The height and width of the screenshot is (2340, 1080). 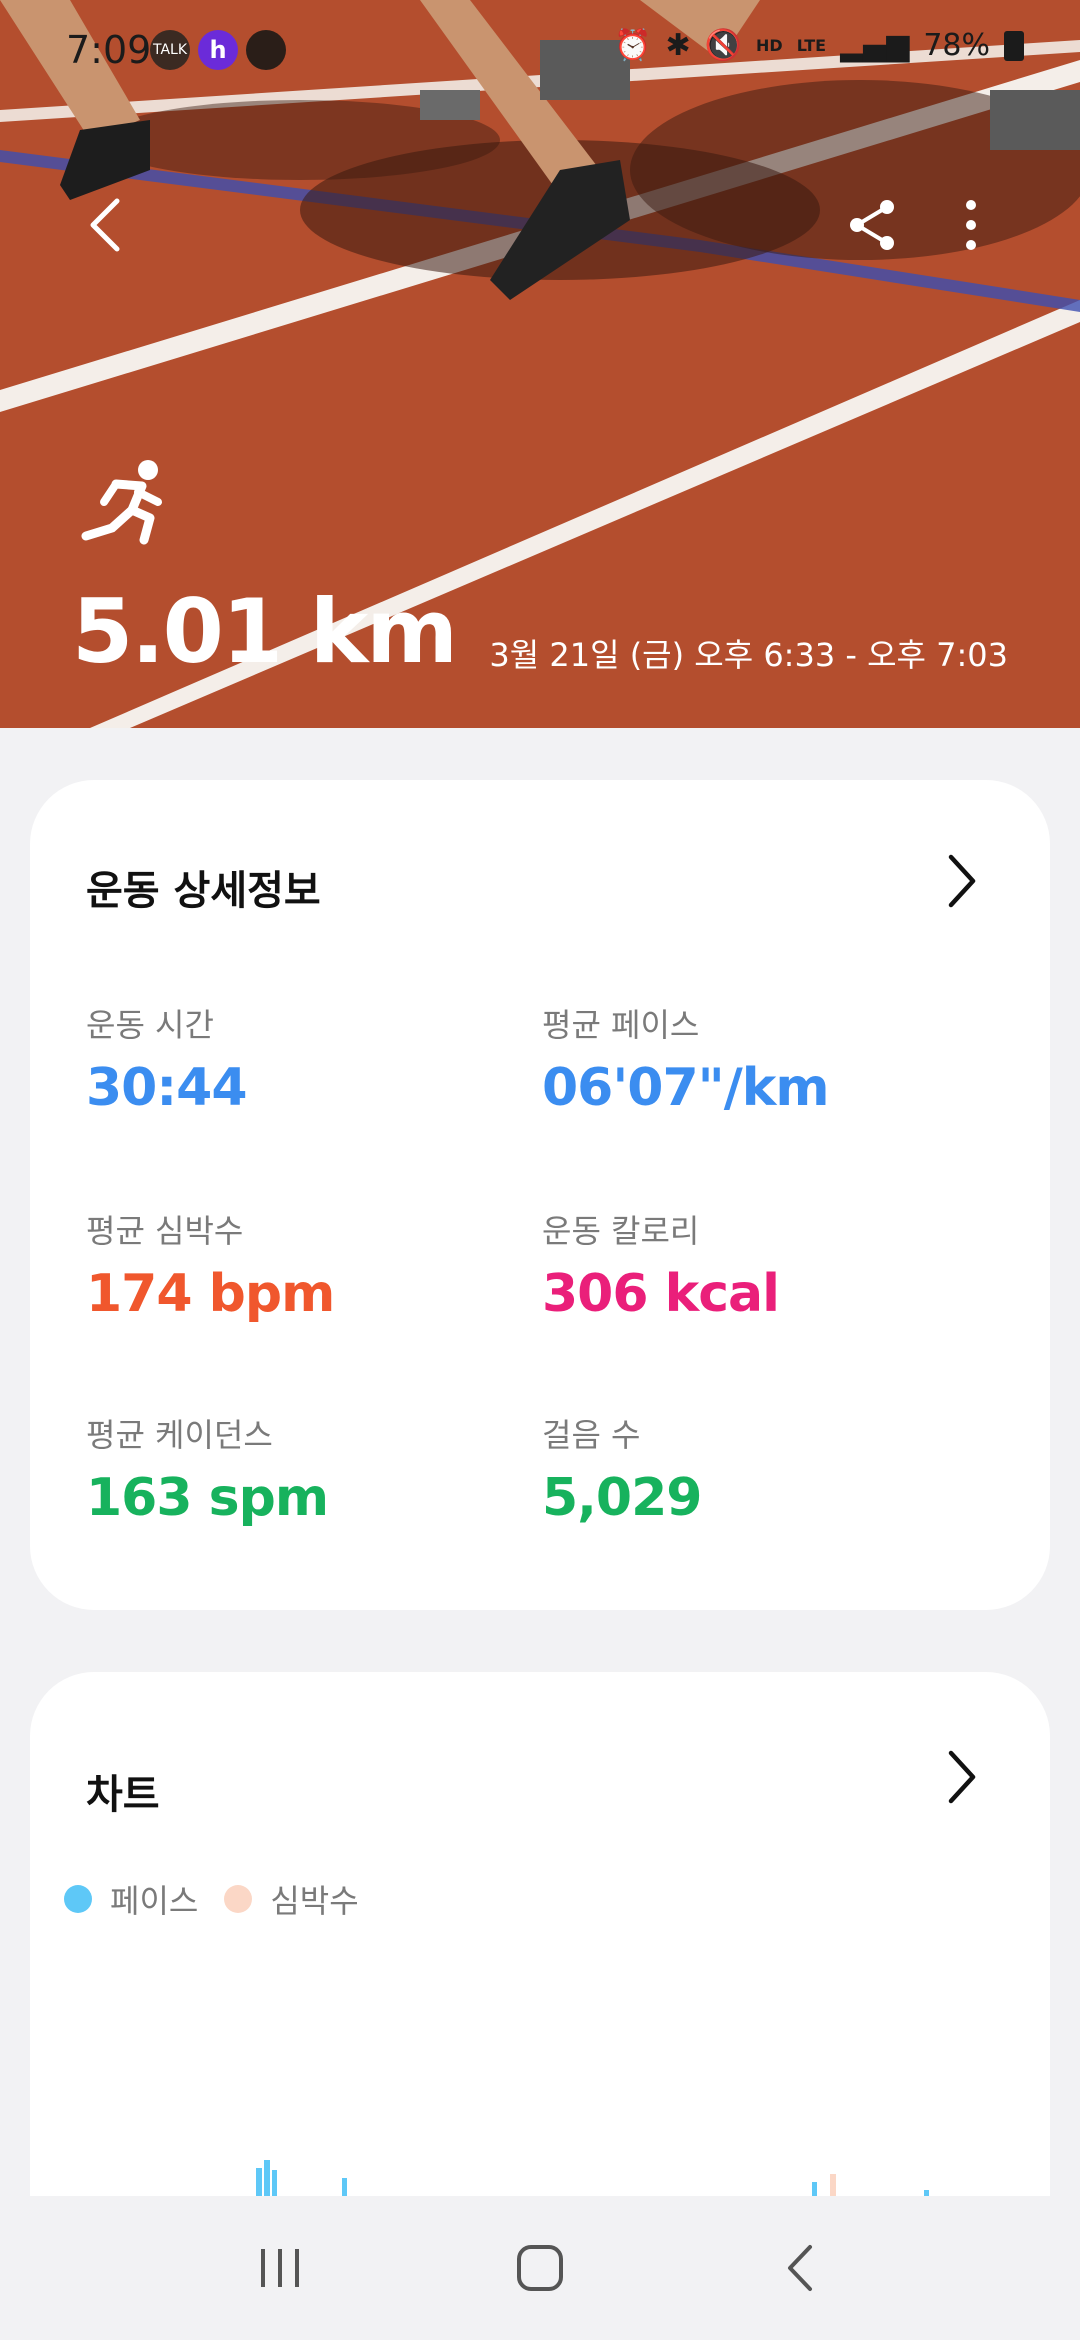 I want to click on more-vertical-icon, so click(x=971, y=225).